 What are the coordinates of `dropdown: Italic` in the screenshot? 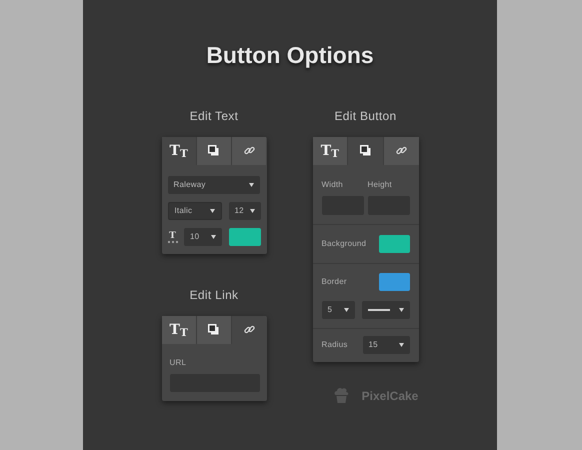 It's located at (195, 211).